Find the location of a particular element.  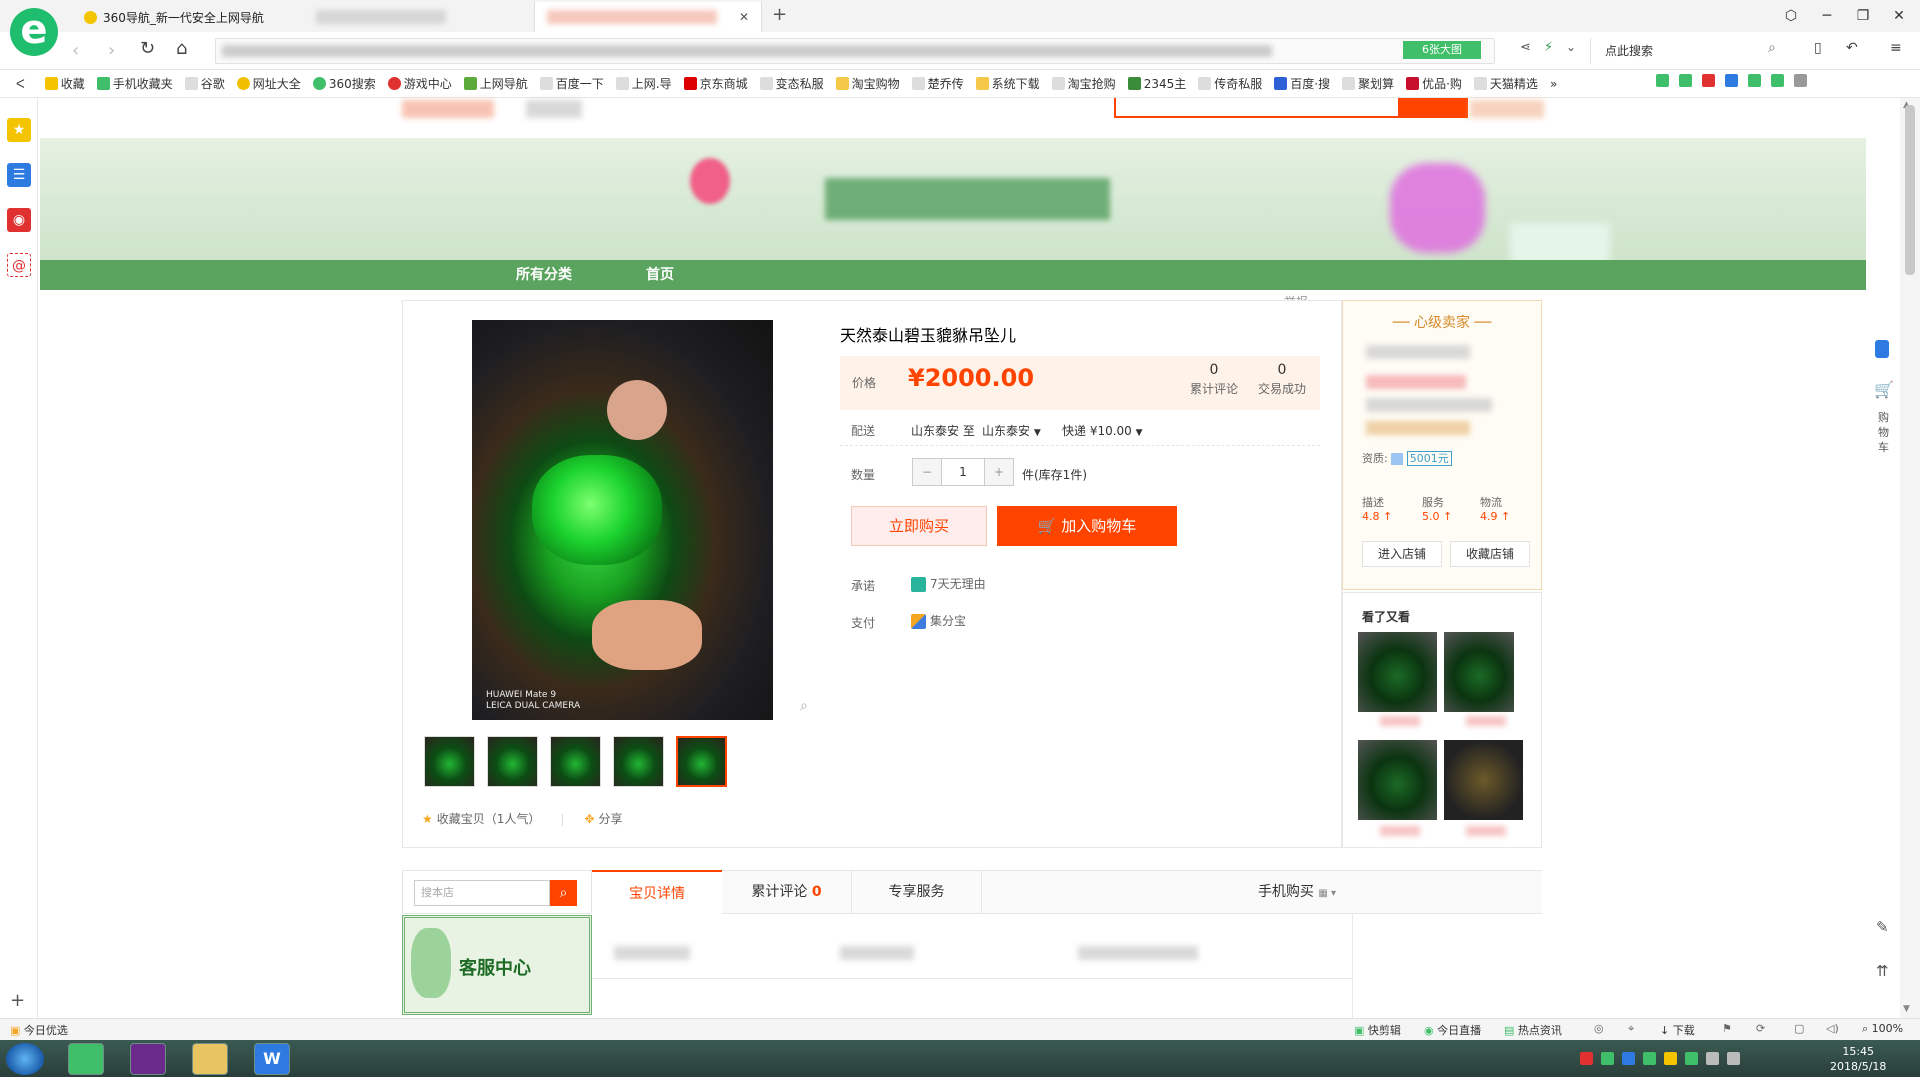

shop-search-input: 搜本店 is located at coordinates (482, 893).